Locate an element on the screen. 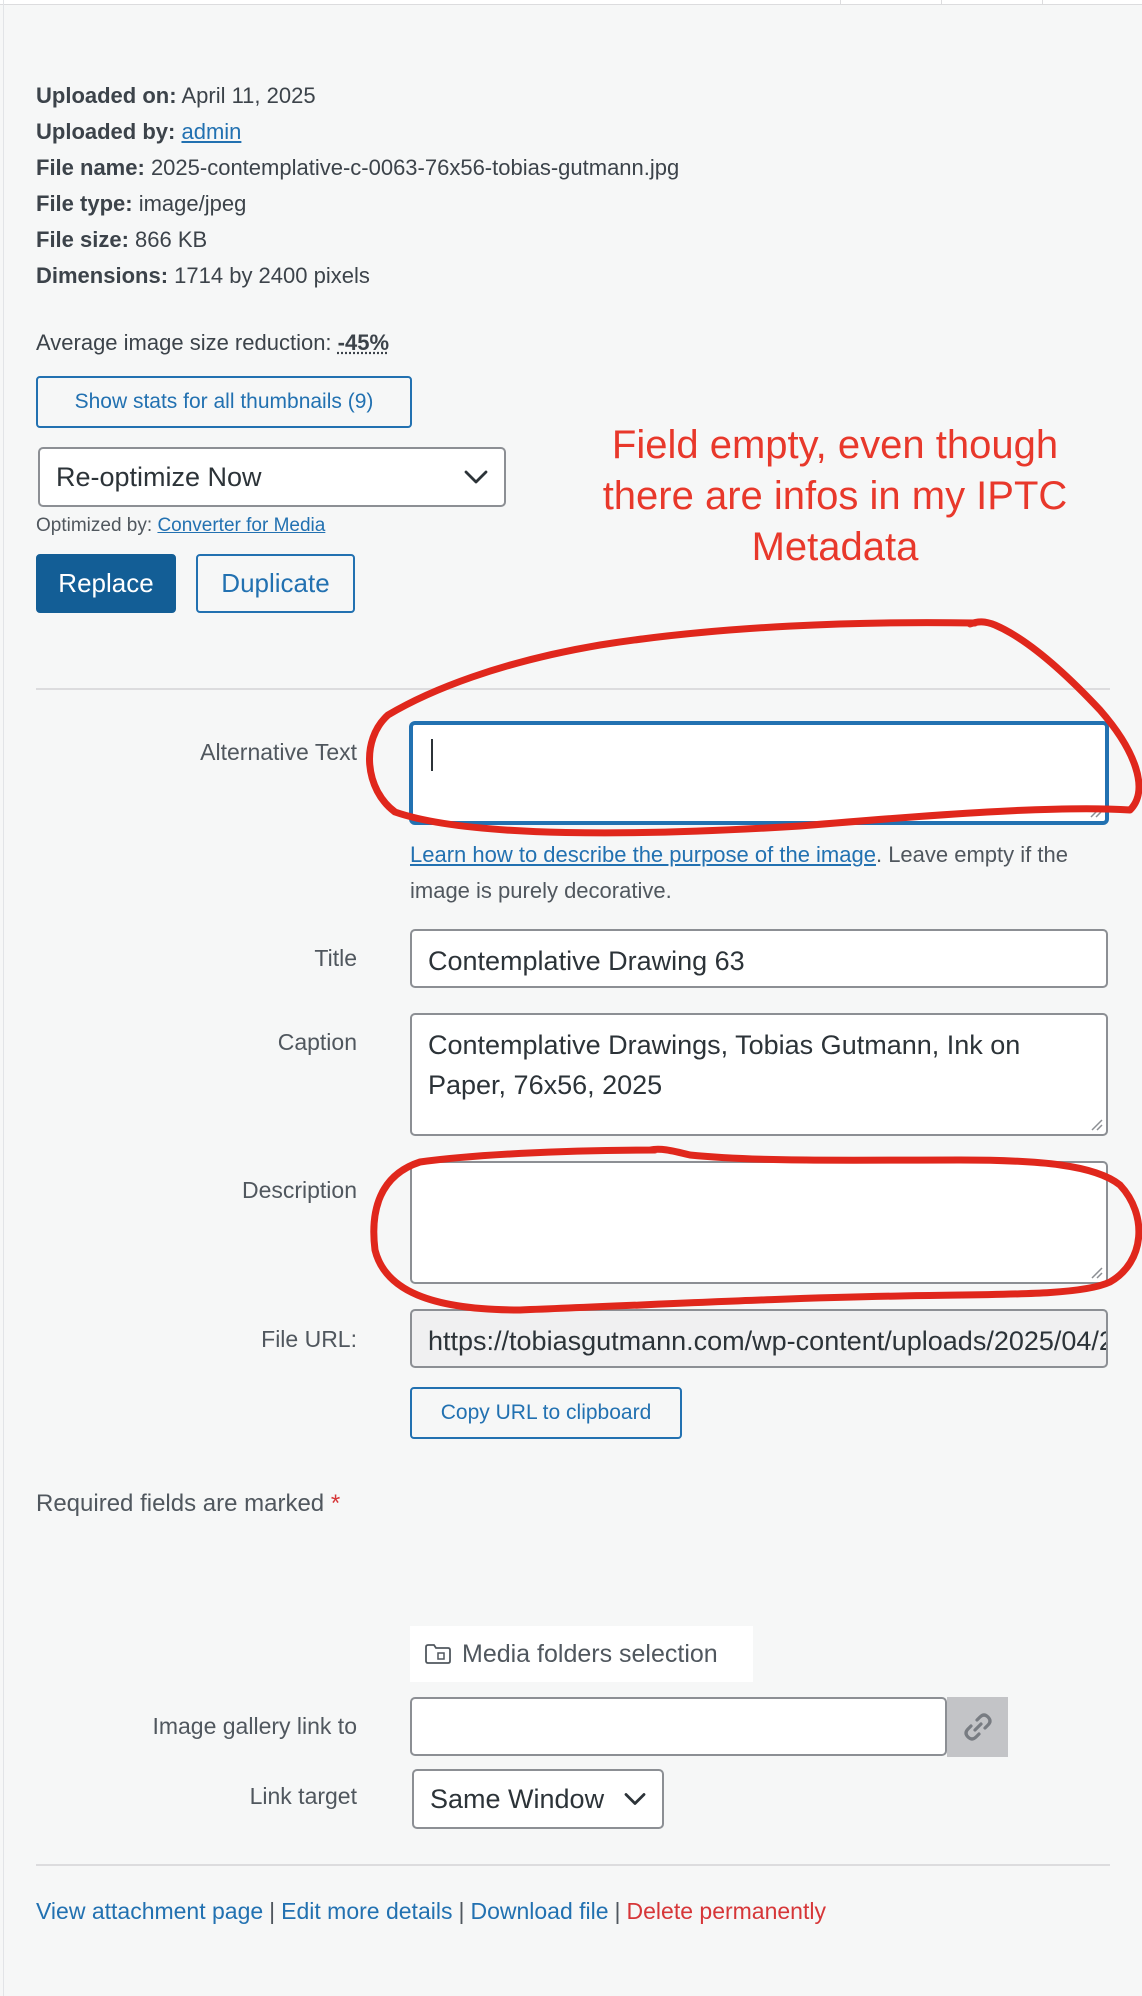 Image resolution: width=1142 pixels, height=1996 pixels. duplicate-button: Duplicate is located at coordinates (275, 583).